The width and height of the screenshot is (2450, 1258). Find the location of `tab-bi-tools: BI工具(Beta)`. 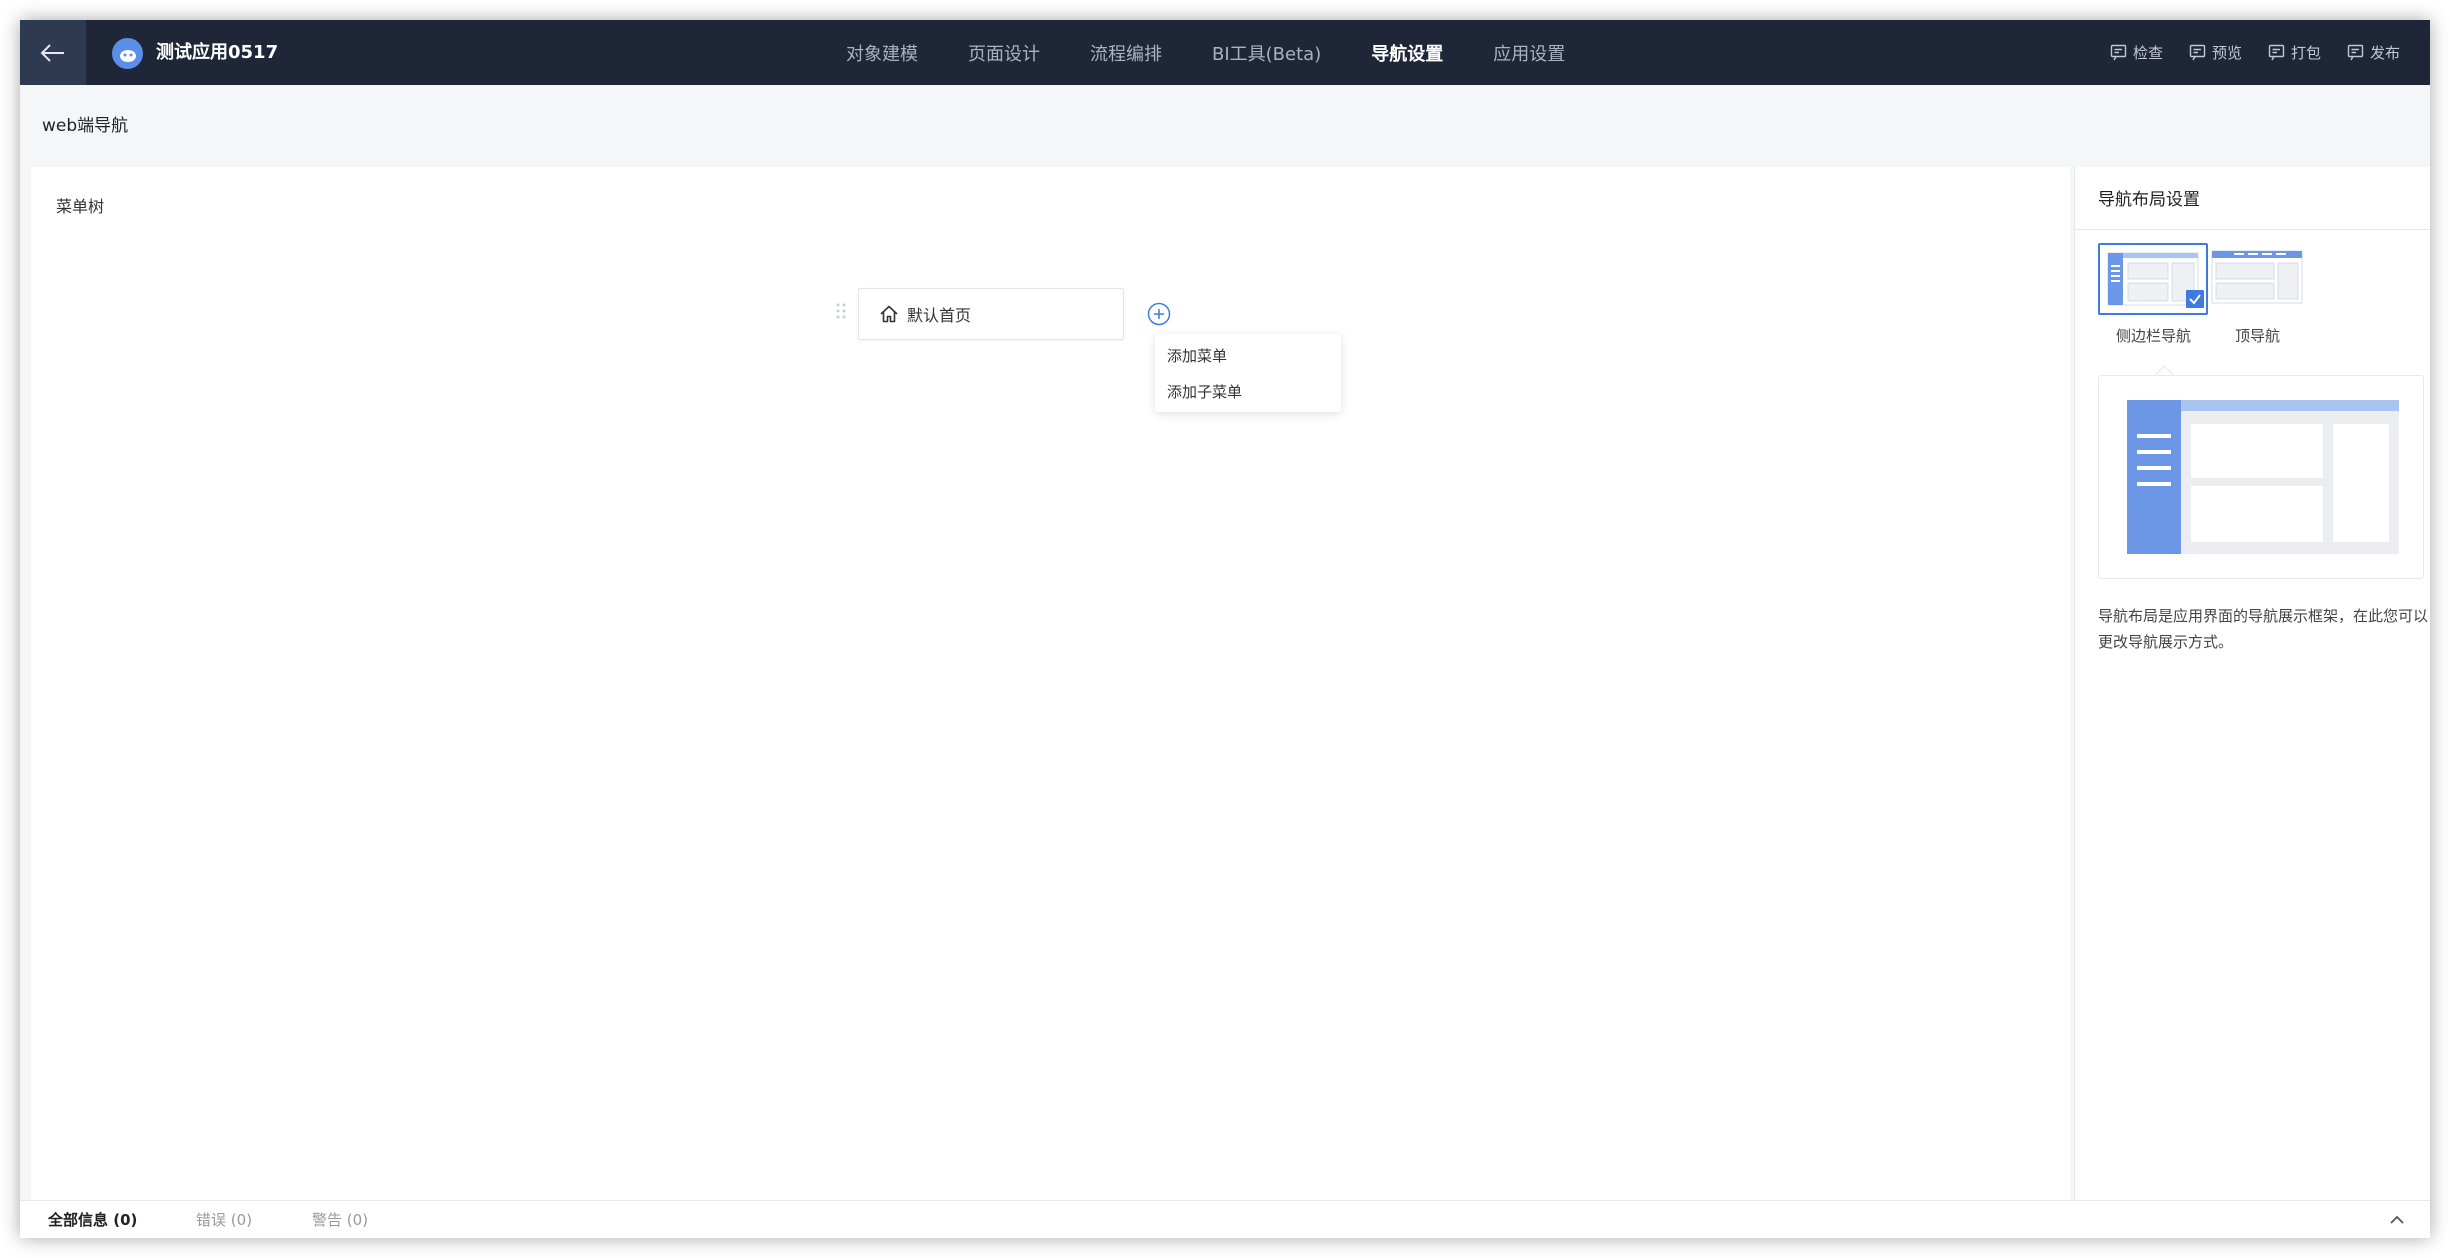

tab-bi-tools: BI工具(Beta) is located at coordinates (1266, 53).